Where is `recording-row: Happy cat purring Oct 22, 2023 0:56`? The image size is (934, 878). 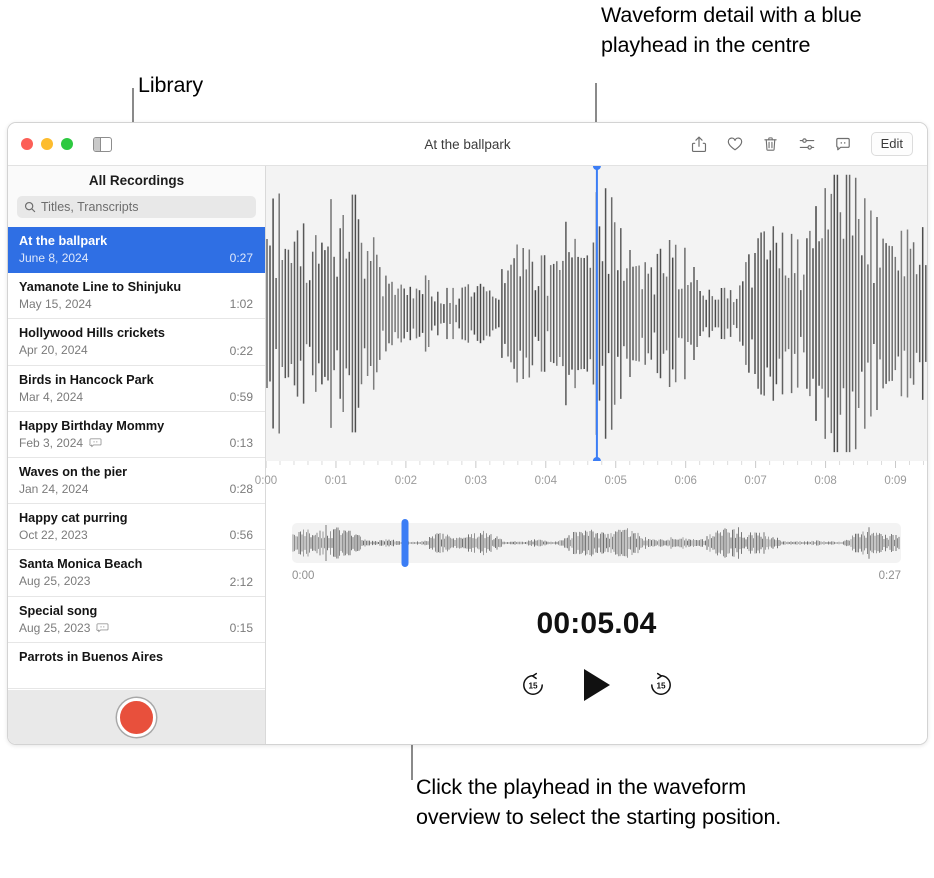 recording-row: Happy cat purring Oct 22, 2023 0:56 is located at coordinates (136, 527).